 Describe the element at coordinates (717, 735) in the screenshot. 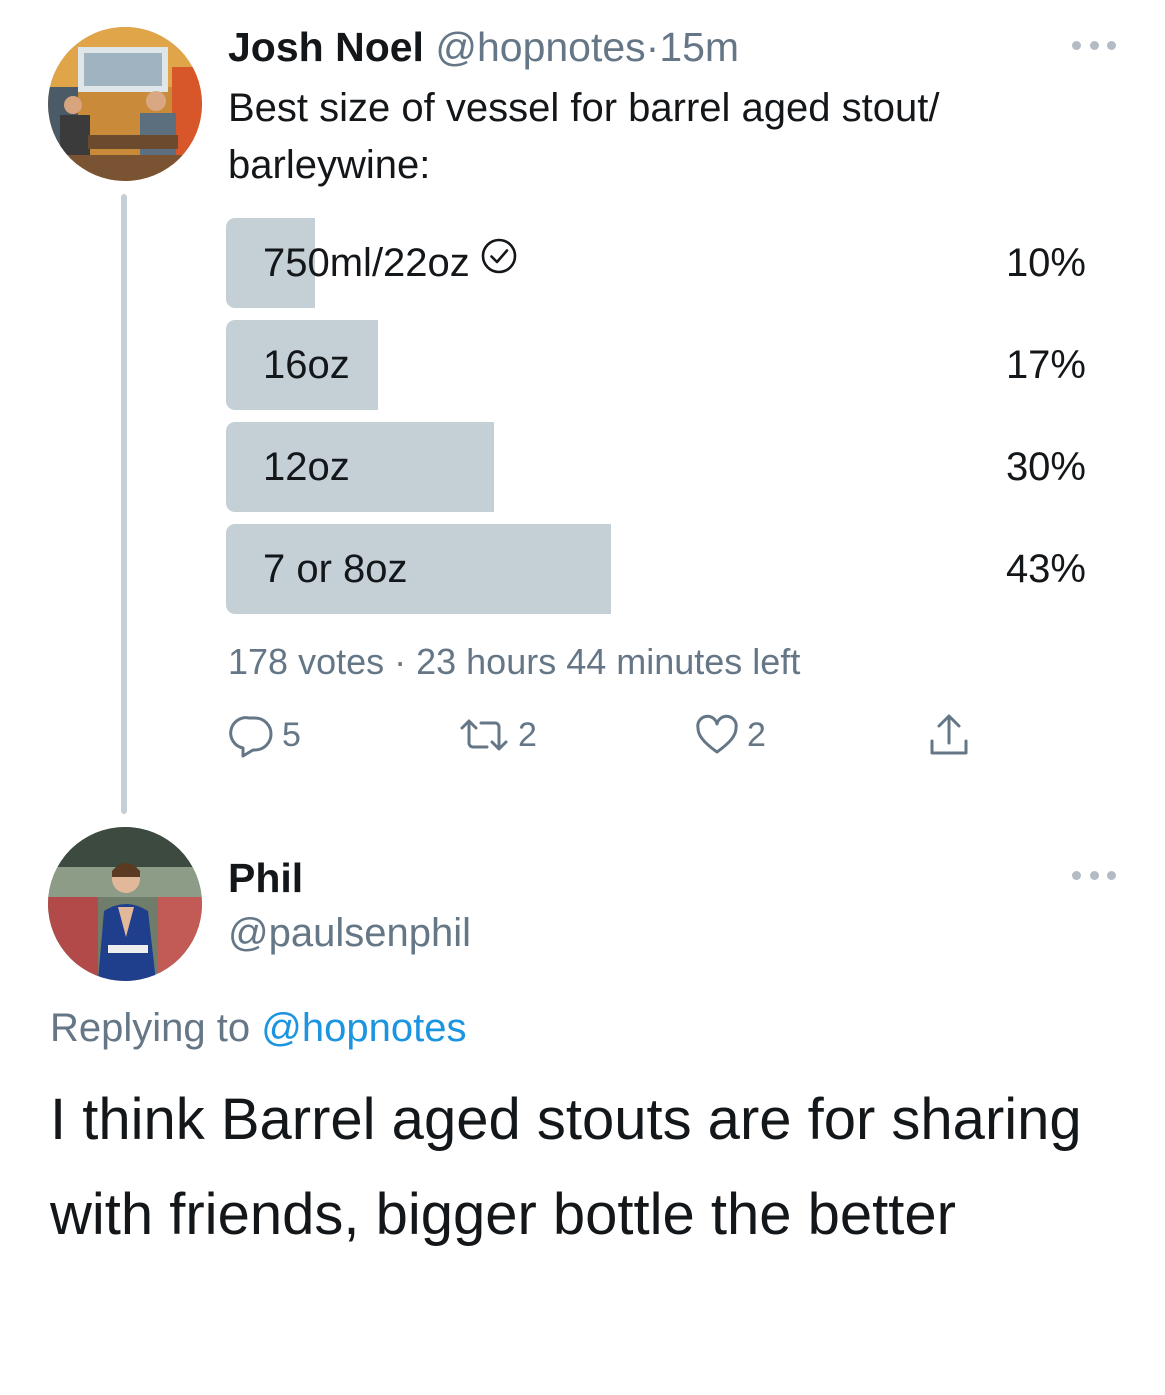

I see `like-icon` at that location.